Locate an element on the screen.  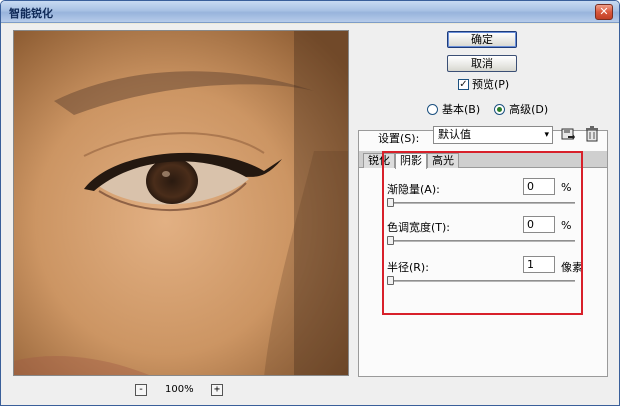
title-bar: 智能锐化 ✕ is located at coordinates (310, 12).